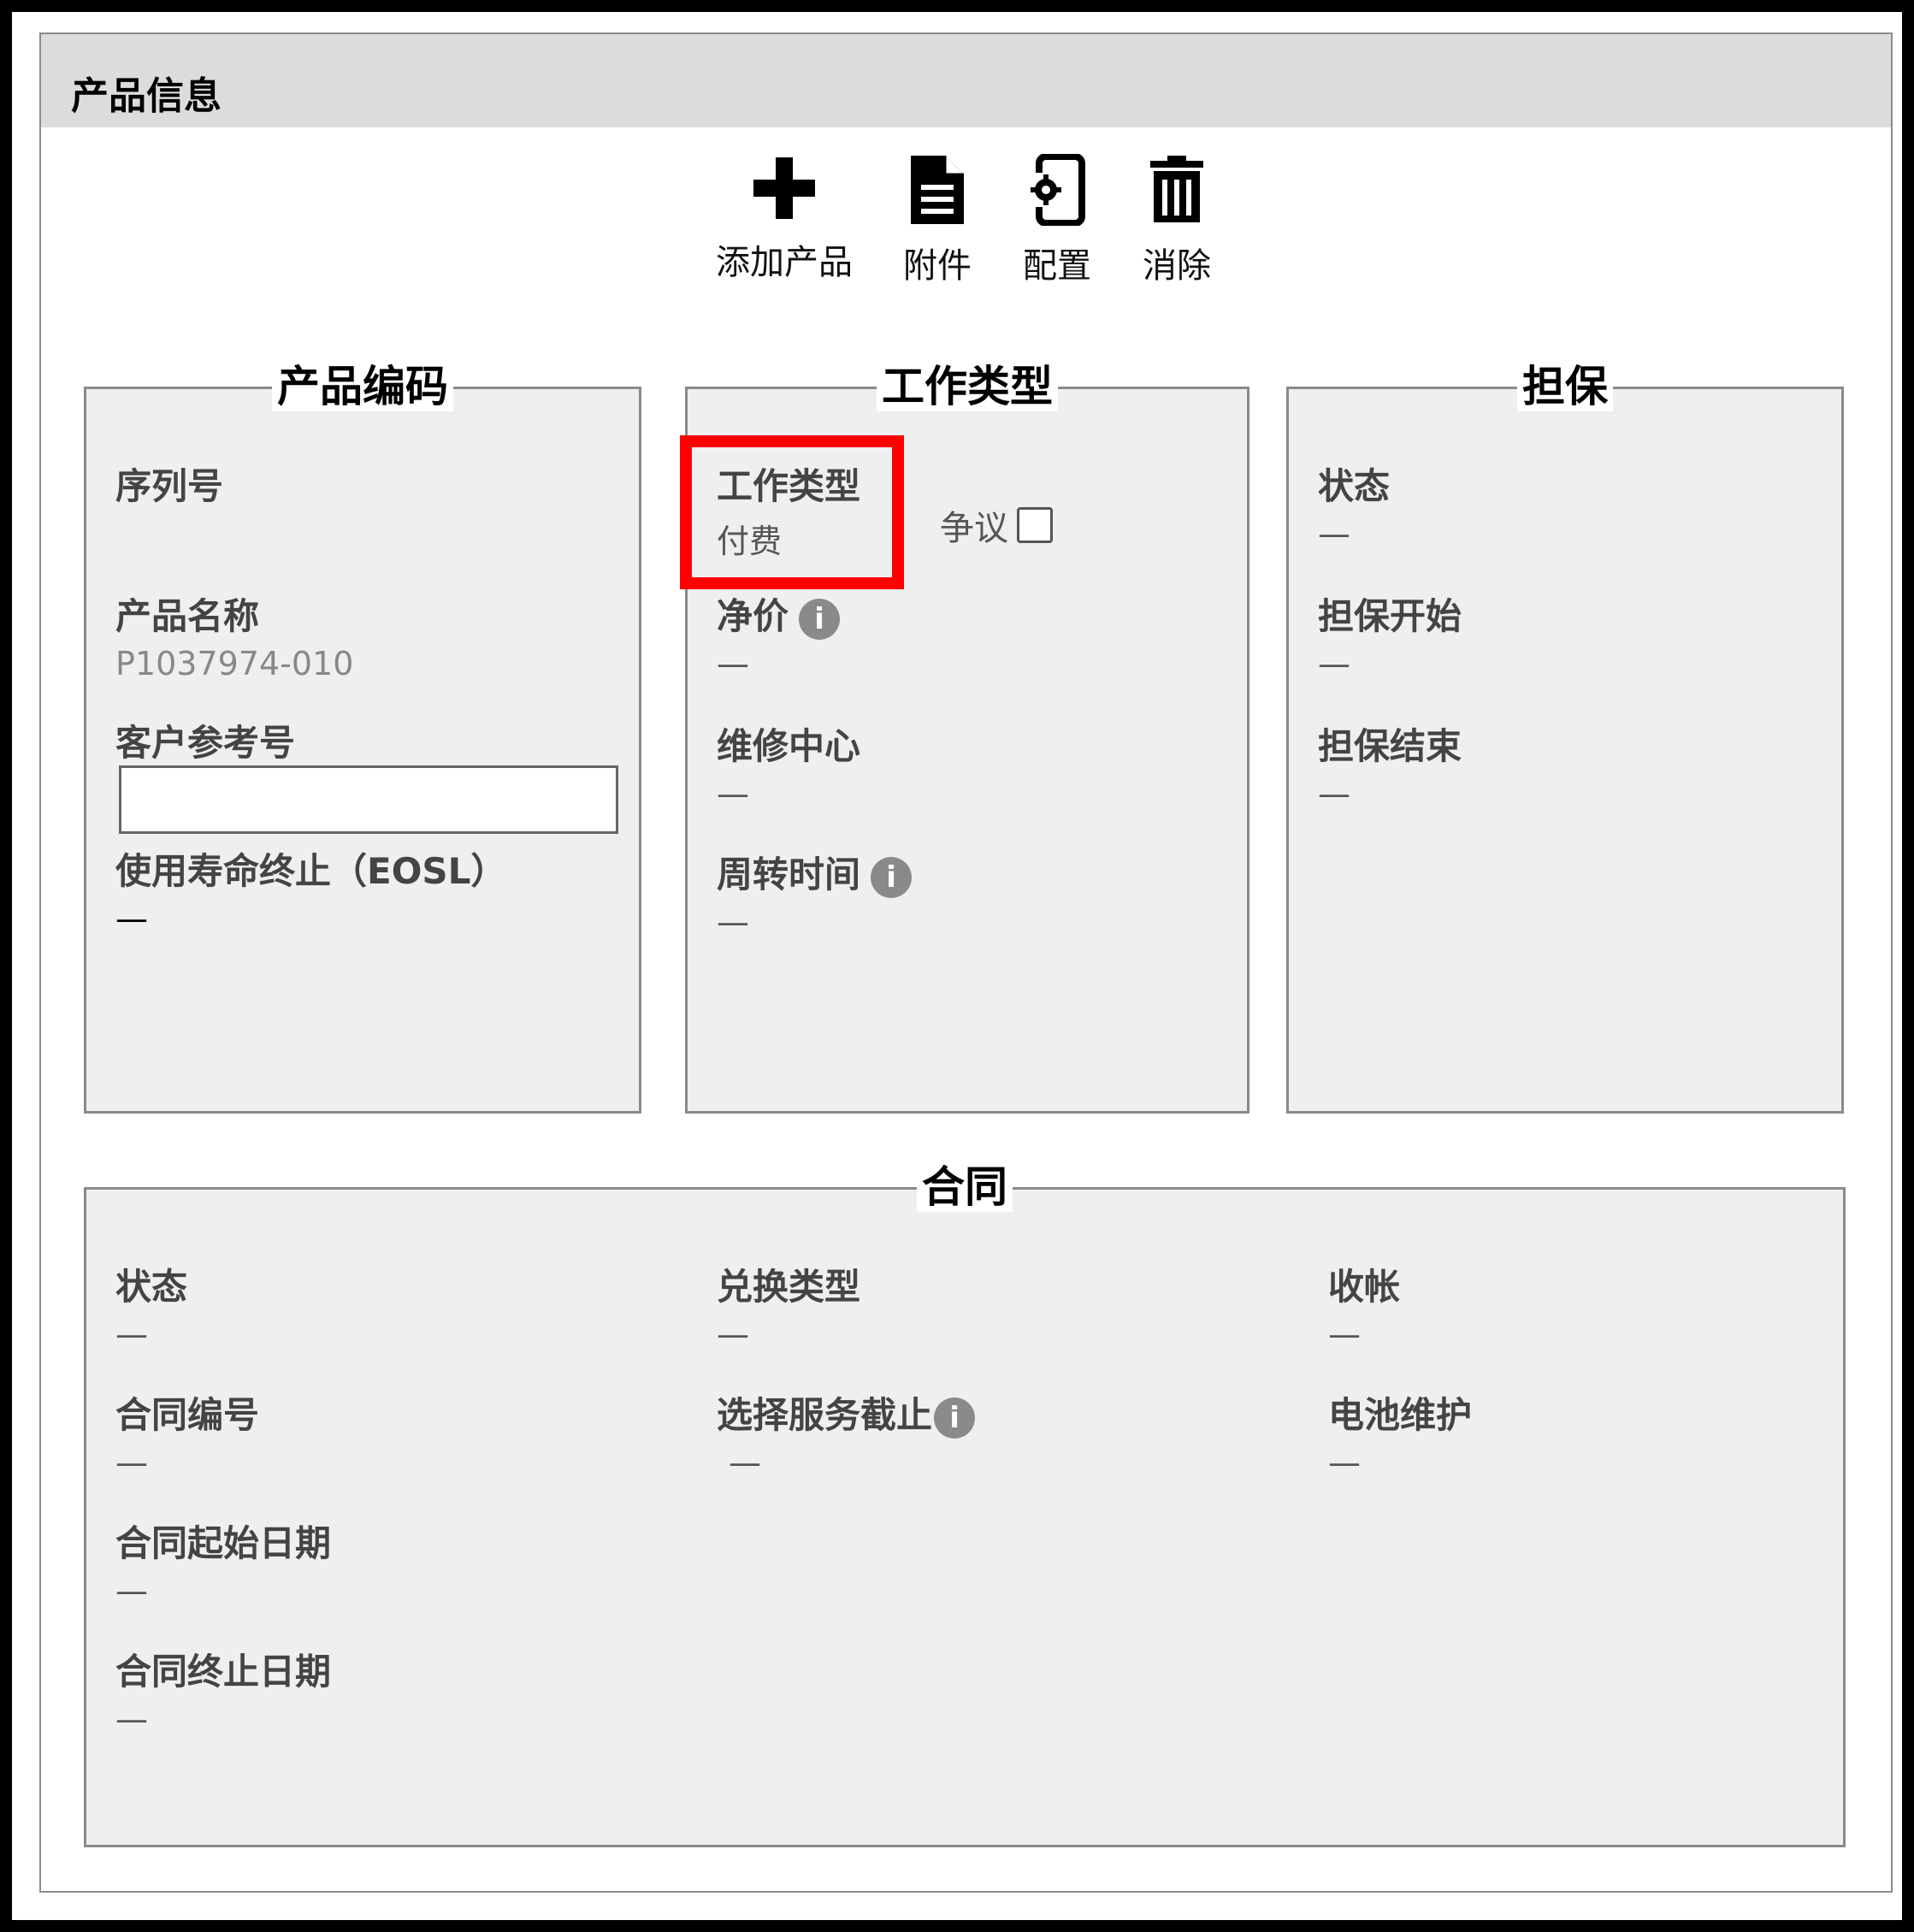  I want to click on warranty-end-field: 担保结束 —, so click(1390, 765).